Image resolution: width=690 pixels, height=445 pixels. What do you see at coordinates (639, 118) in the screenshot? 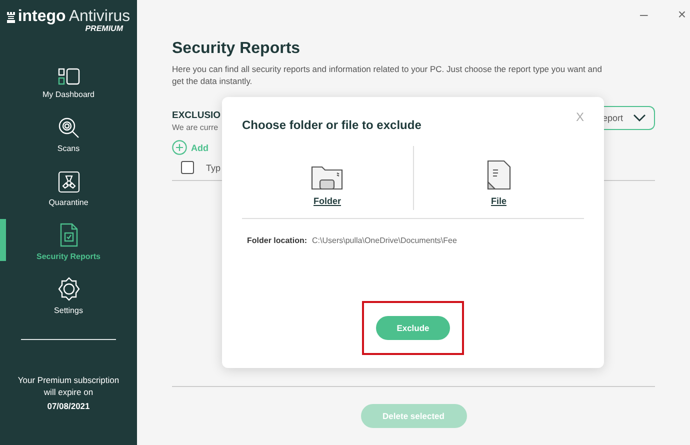
I see `chevron-icon` at bounding box center [639, 118].